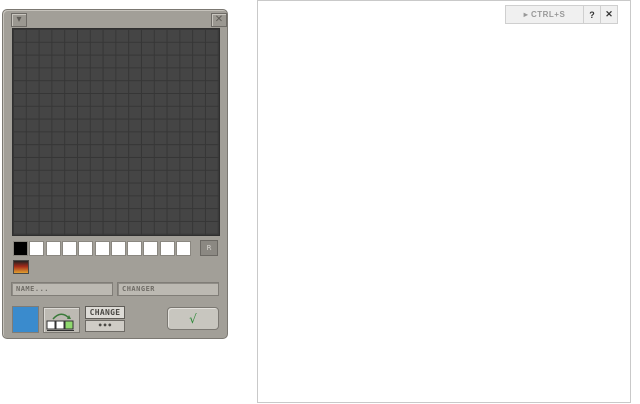 This screenshot has height=404, width=640. I want to click on checkmark-icon: √, so click(193, 318).